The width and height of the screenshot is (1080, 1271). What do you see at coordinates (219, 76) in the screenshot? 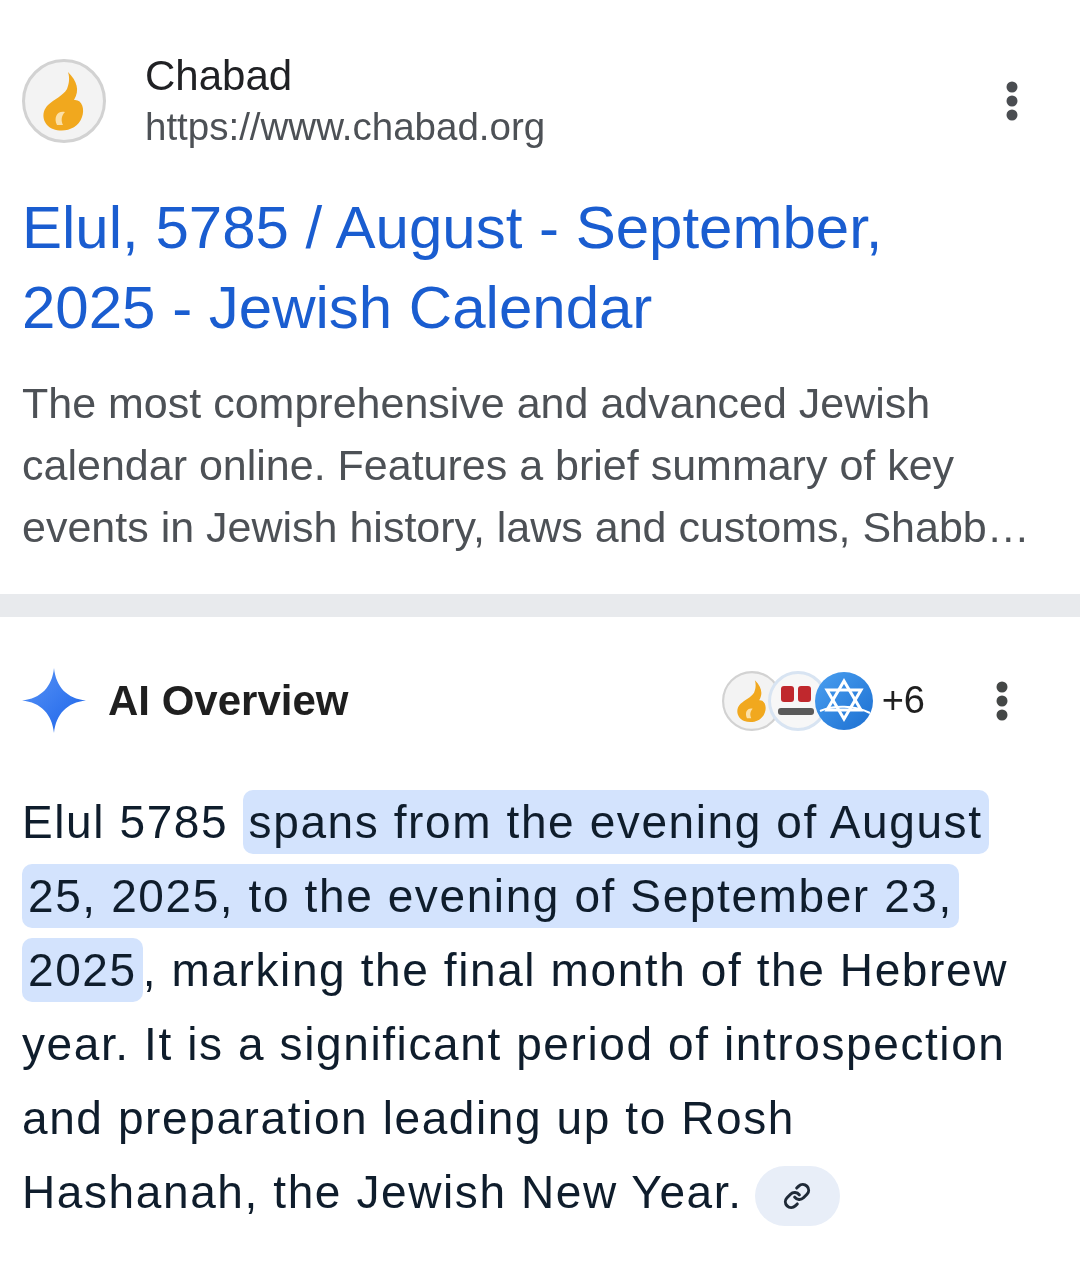
I see `site-name: Chabad` at bounding box center [219, 76].